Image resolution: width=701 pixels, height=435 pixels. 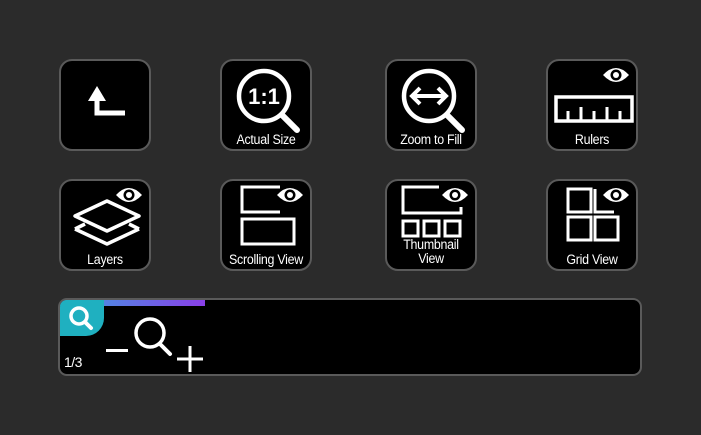 I want to click on rulers-button: Rulers, so click(x=592, y=105).